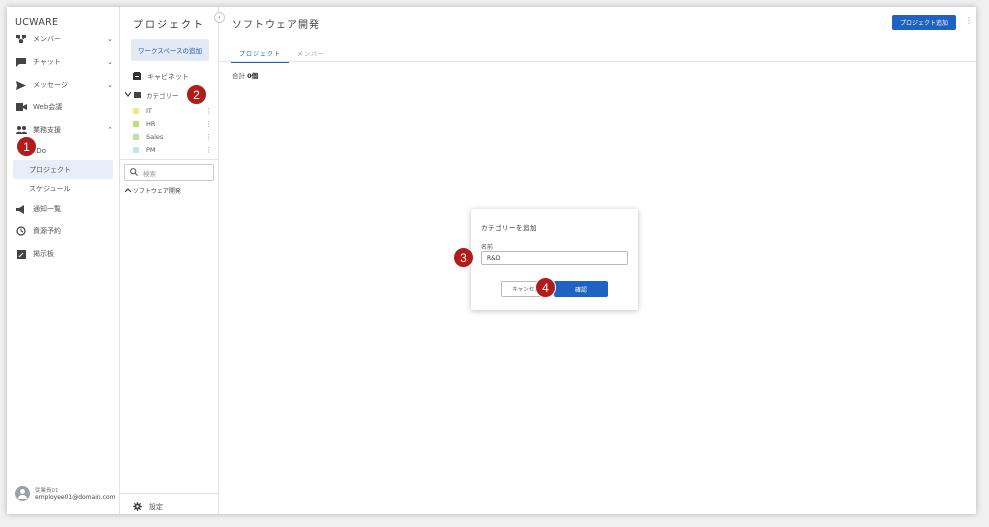  I want to click on category-label: PM, so click(151, 150).